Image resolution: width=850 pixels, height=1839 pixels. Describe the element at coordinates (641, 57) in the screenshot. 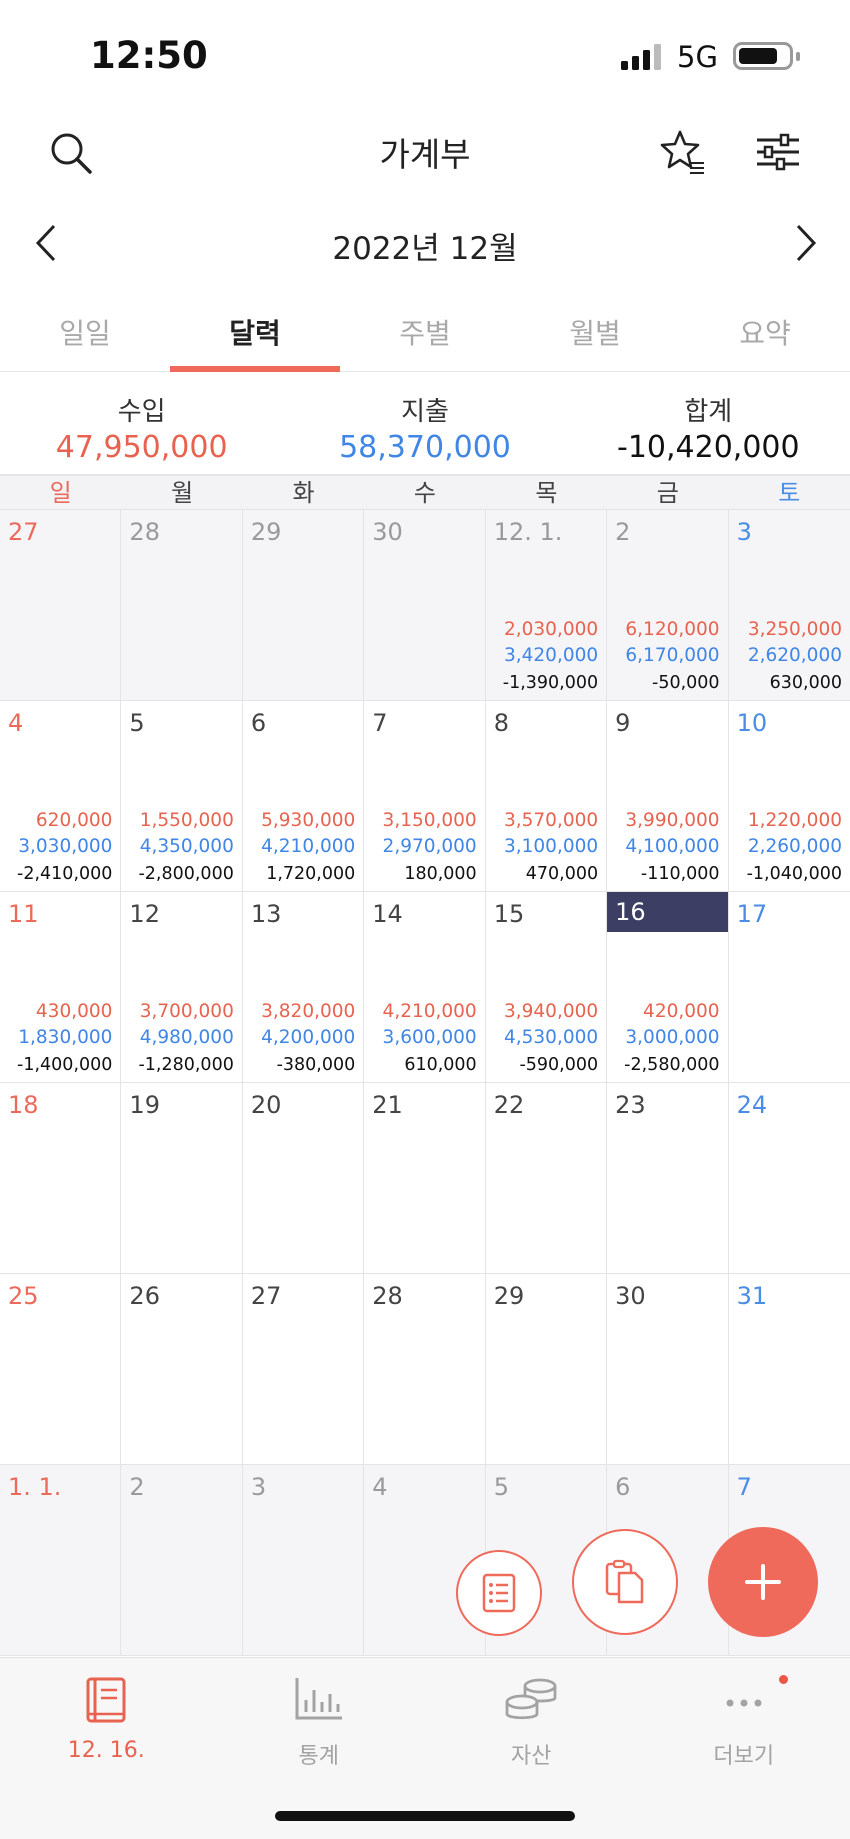

I see `signal-icon` at that location.